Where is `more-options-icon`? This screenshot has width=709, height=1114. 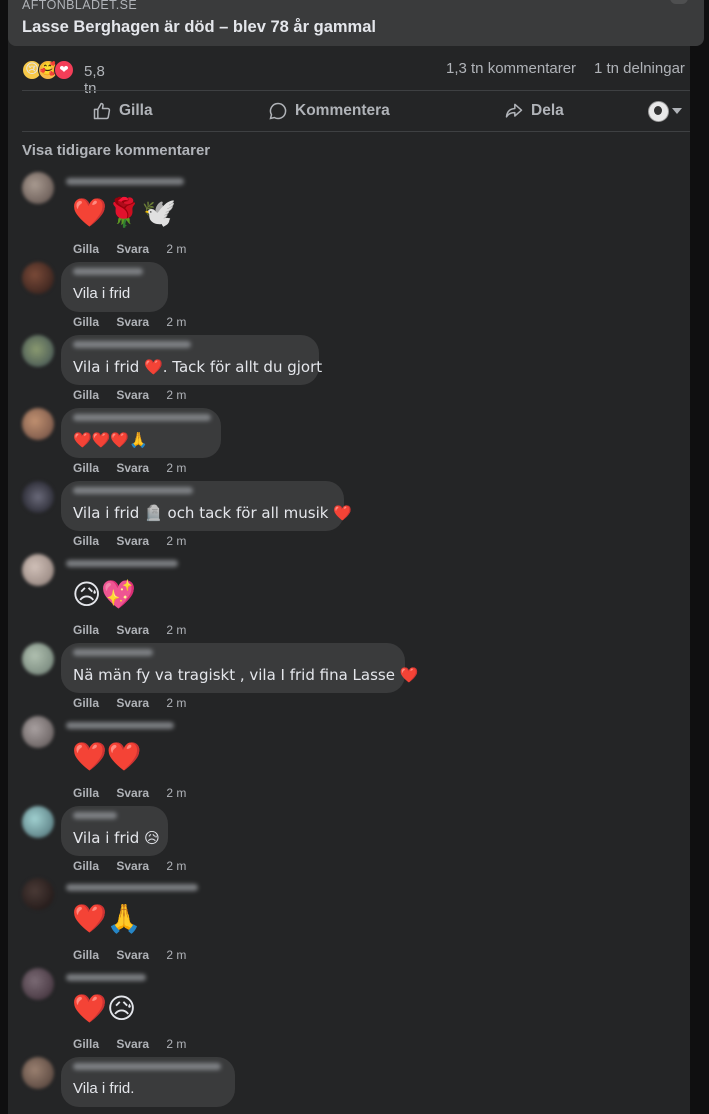 more-options-icon is located at coordinates (679, 2).